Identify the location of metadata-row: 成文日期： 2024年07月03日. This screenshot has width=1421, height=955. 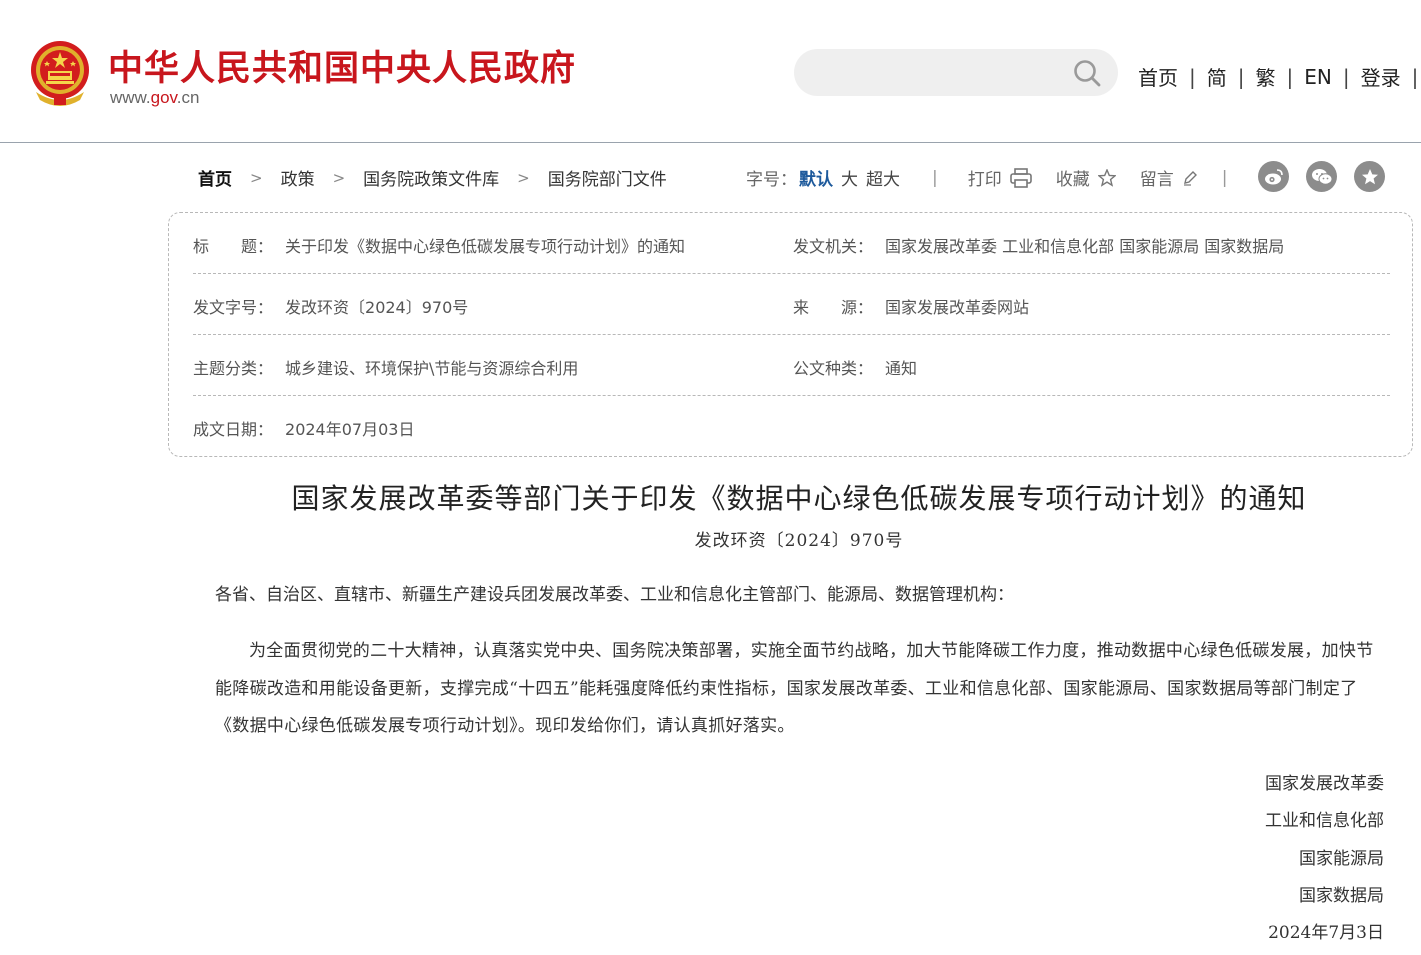
(791, 426).